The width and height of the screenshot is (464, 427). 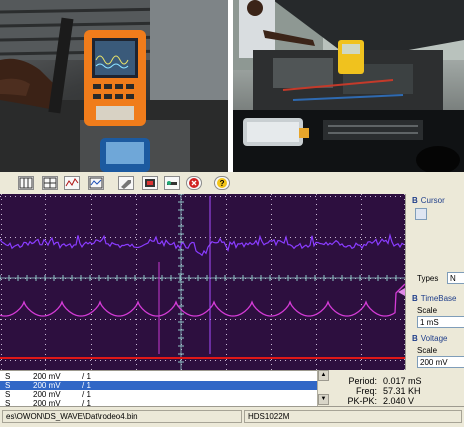 What do you see at coordinates (194, 183) in the screenshot?
I see `stop-icon` at bounding box center [194, 183].